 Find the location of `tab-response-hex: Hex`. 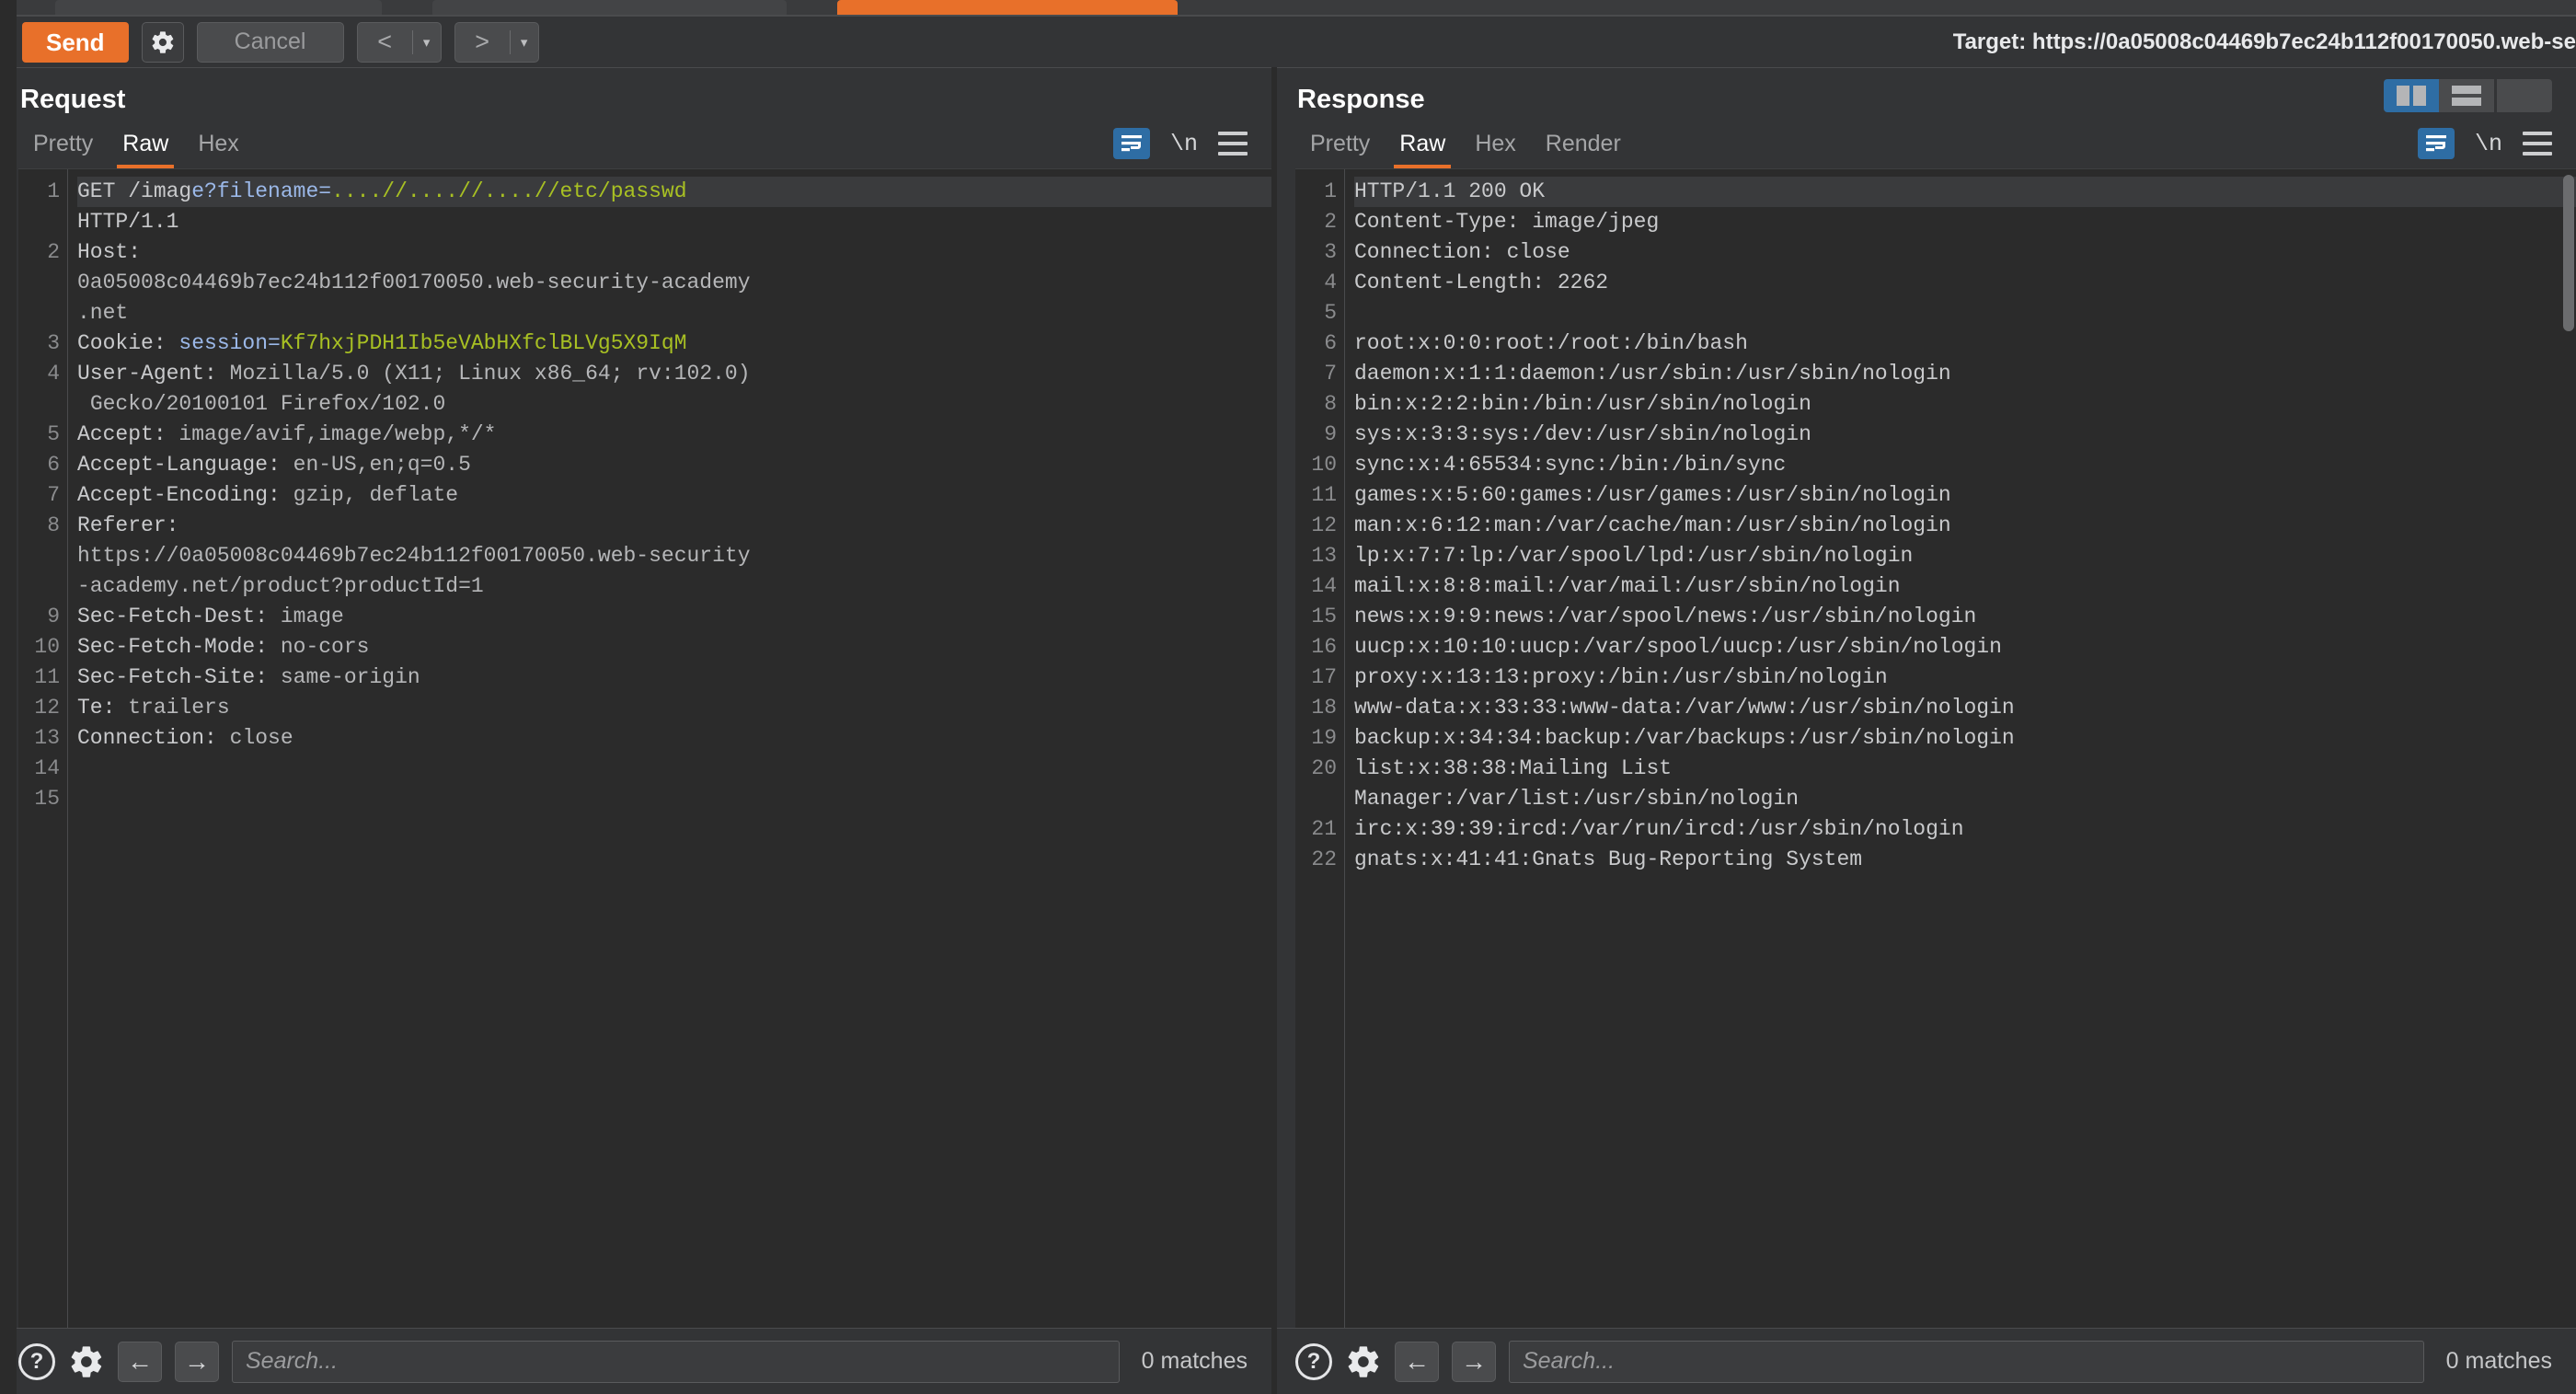

tab-response-hex: Hex is located at coordinates (1495, 149).